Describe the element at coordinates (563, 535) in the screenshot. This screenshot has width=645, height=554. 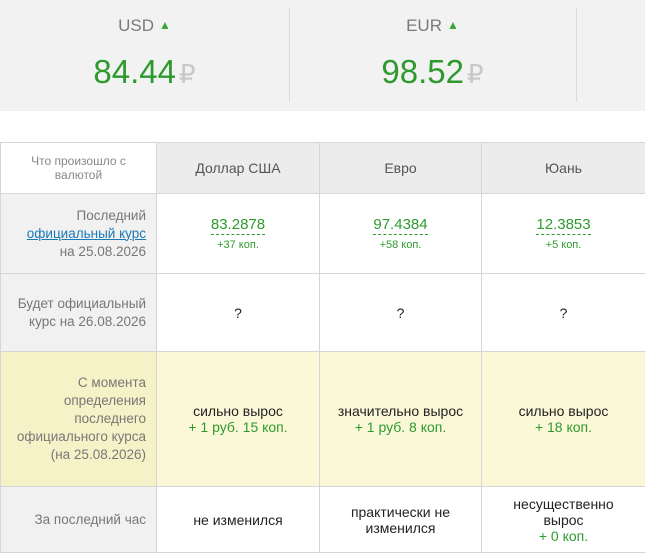
I see `change-amount: + 0 коп.` at that location.